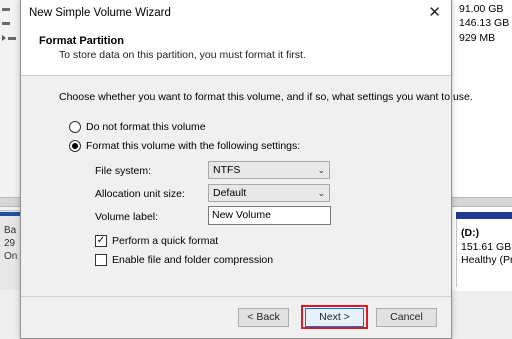  What do you see at coordinates (230, 193) in the screenshot?
I see `allocation-unit-value: Default` at bounding box center [230, 193].